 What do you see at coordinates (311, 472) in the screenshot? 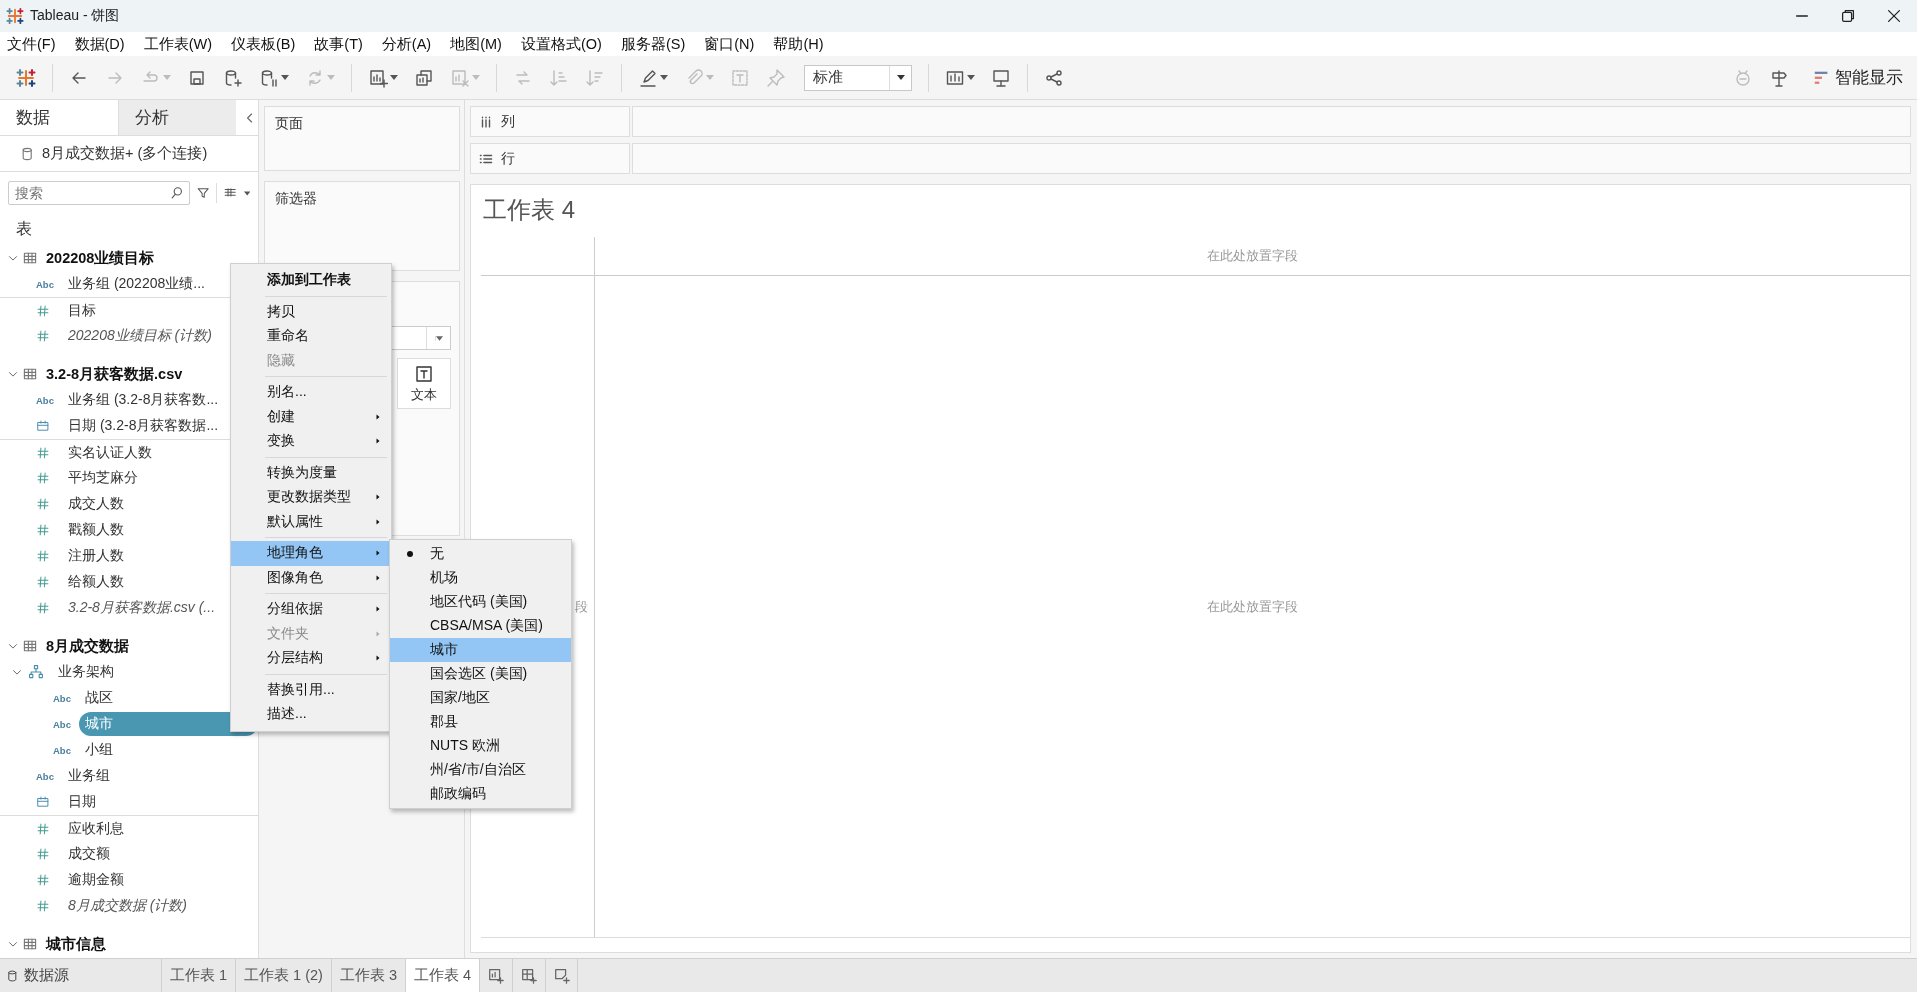
I see `context-menu-item: 转换为度量` at bounding box center [311, 472].